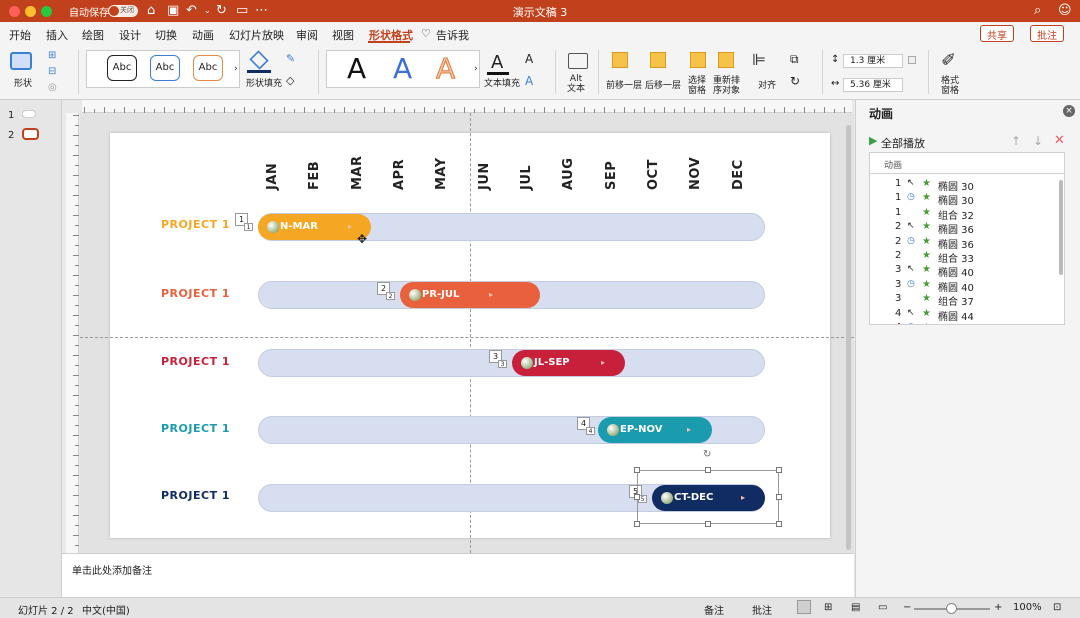 The width and height of the screenshot is (1080, 618). Describe the element at coordinates (624, 84) in the screenshot. I see `bring-forward-label: 前移一层` at that location.